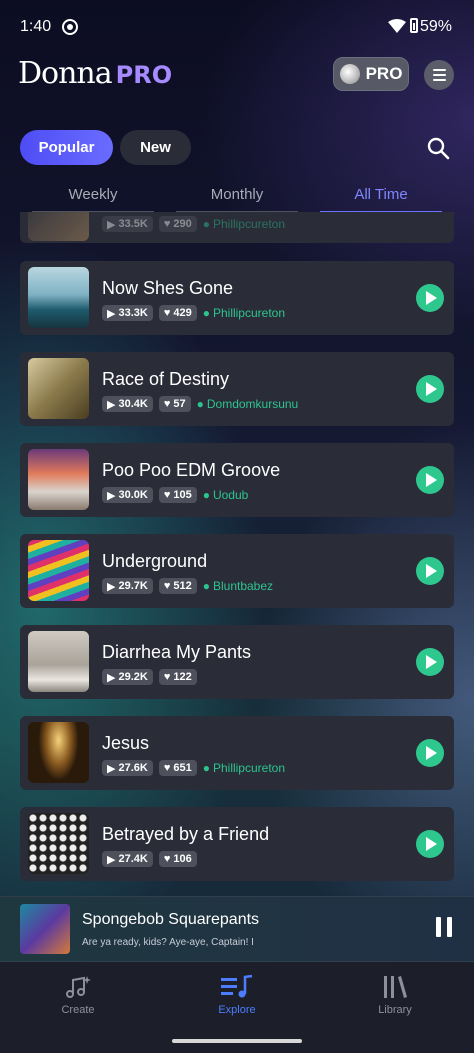 Image resolution: width=474 pixels, height=1053 pixels. I want to click on wifi-icon, so click(397, 26).